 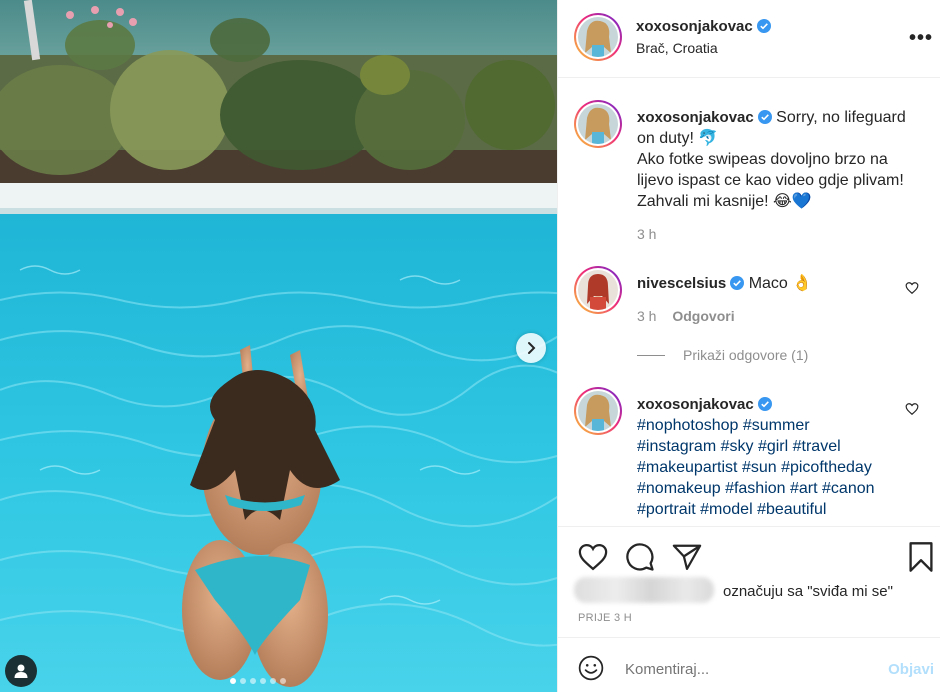 What do you see at coordinates (754, 467) in the screenshot?
I see `hashtag-line: #makeupartist #sun #picoftheday` at bounding box center [754, 467].